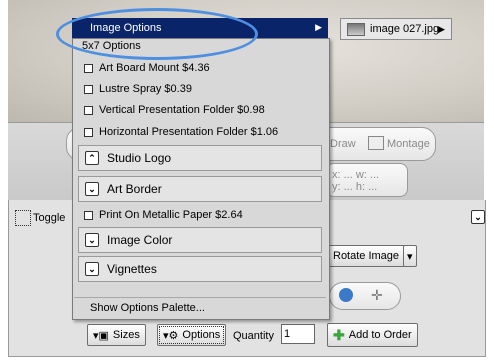 The image size is (494, 360). Describe the element at coordinates (171, 335) in the screenshot. I see `options-icon: ▾⚙` at that location.